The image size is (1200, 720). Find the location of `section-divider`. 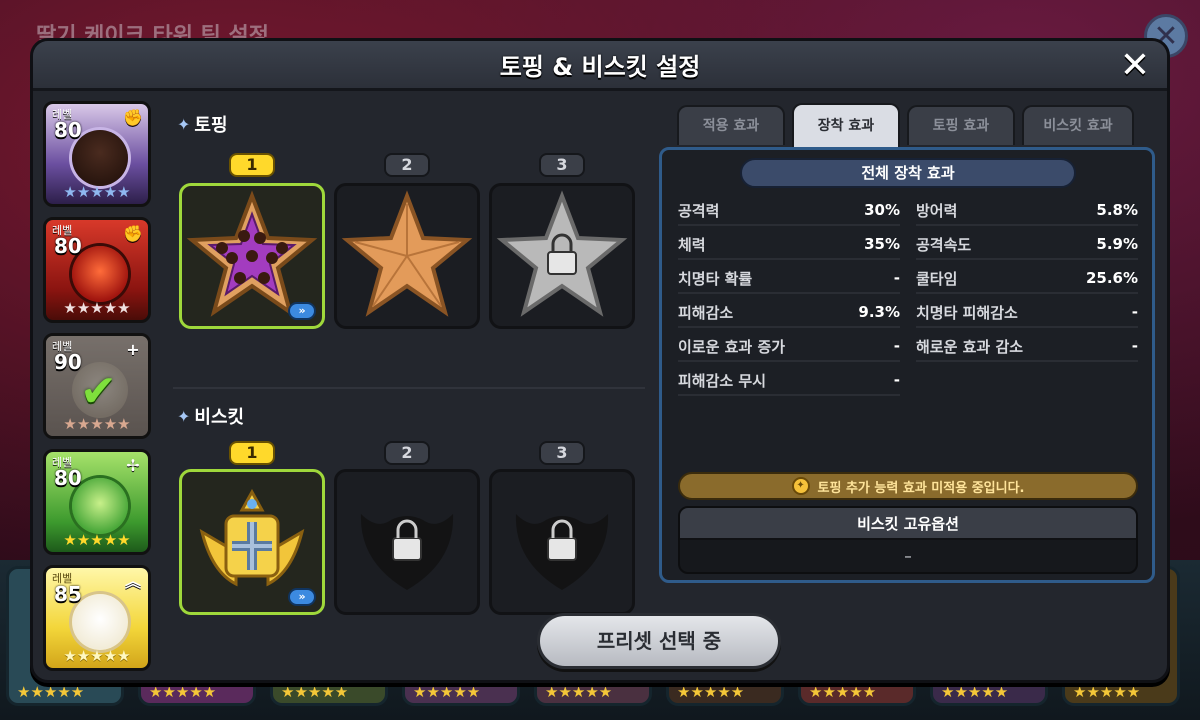

section-divider is located at coordinates (409, 388).